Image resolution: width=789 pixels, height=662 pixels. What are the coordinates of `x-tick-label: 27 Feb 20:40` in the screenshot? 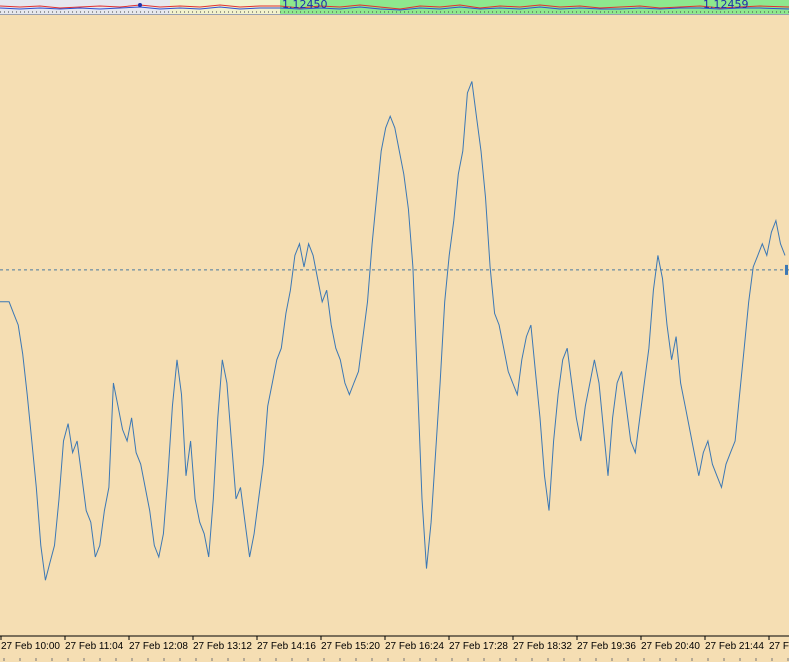 It's located at (670, 646).